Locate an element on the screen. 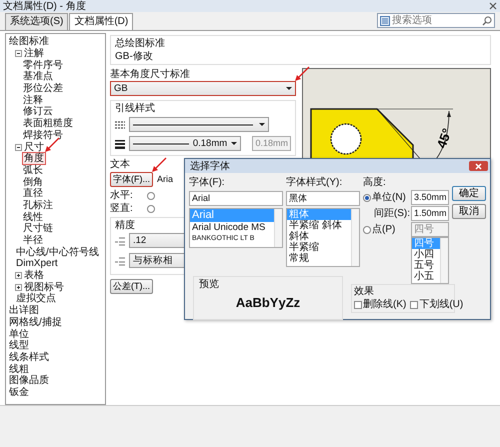 Image resolution: width=500 pixels, height=447 pixels. tree-item: 焊接符号 is located at coordinates (43, 135).